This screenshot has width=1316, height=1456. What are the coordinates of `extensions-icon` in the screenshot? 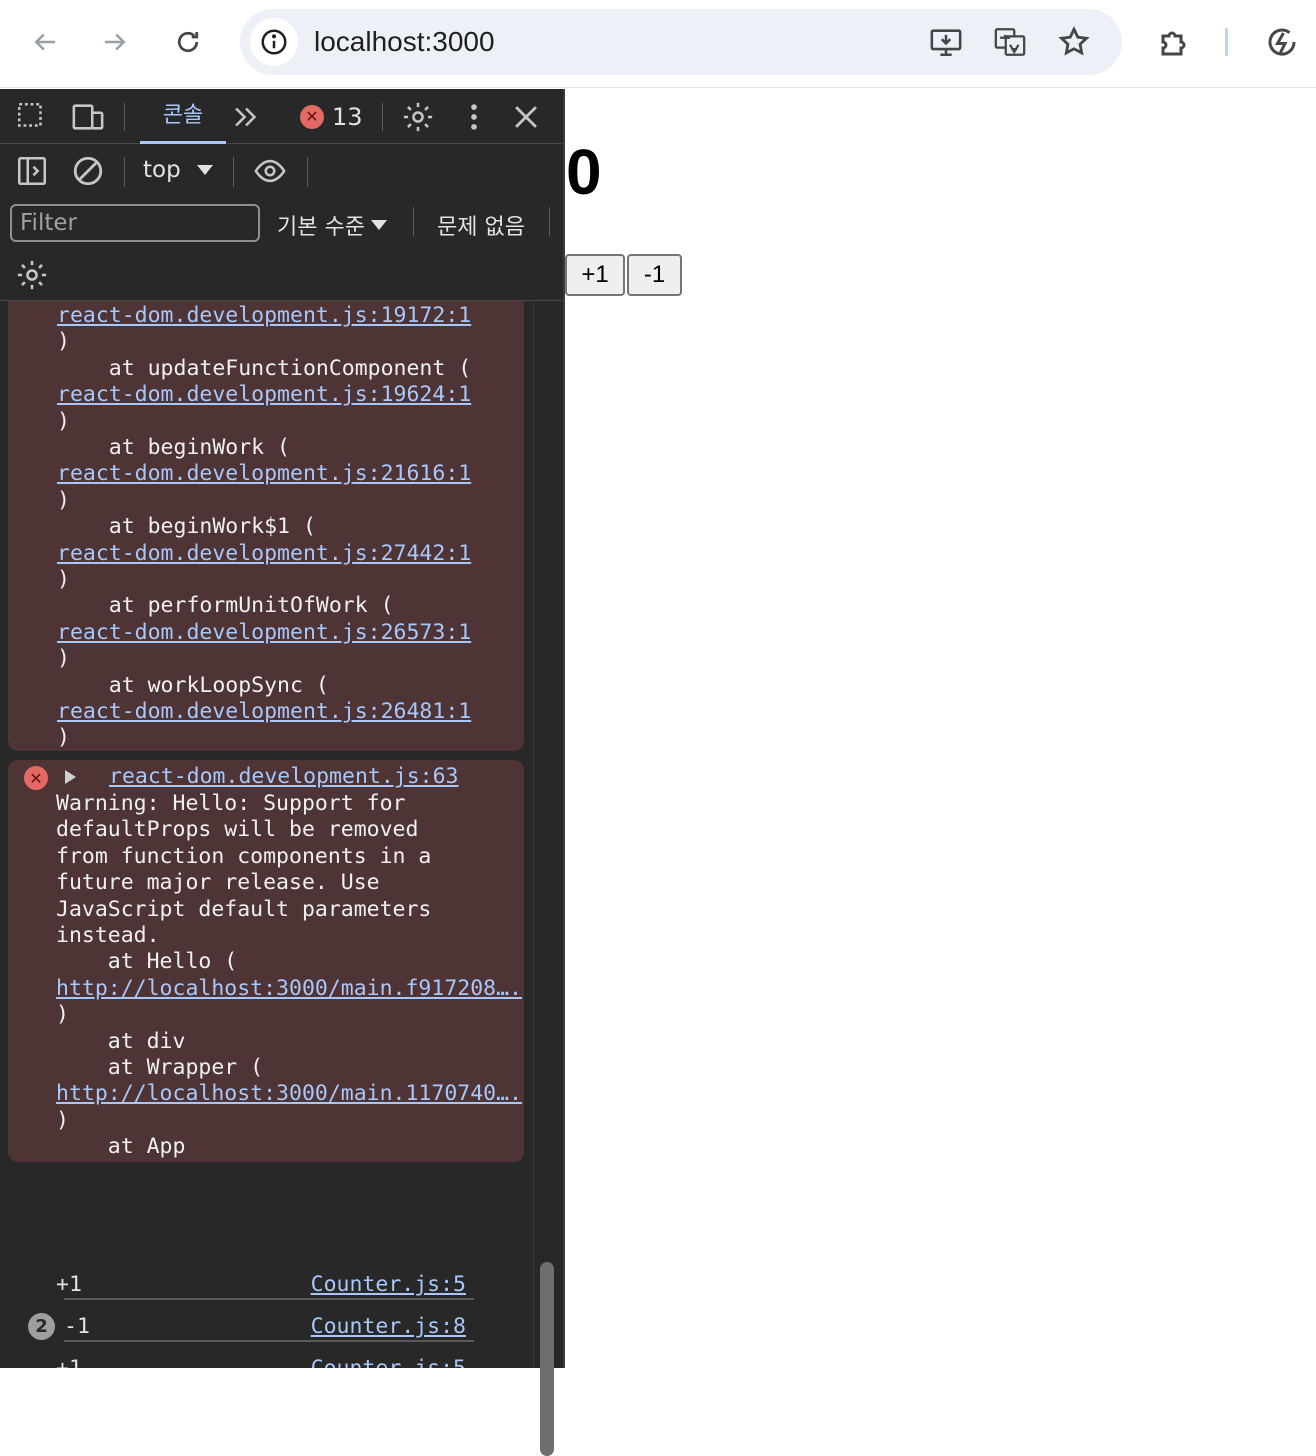 It's located at (1175, 42).